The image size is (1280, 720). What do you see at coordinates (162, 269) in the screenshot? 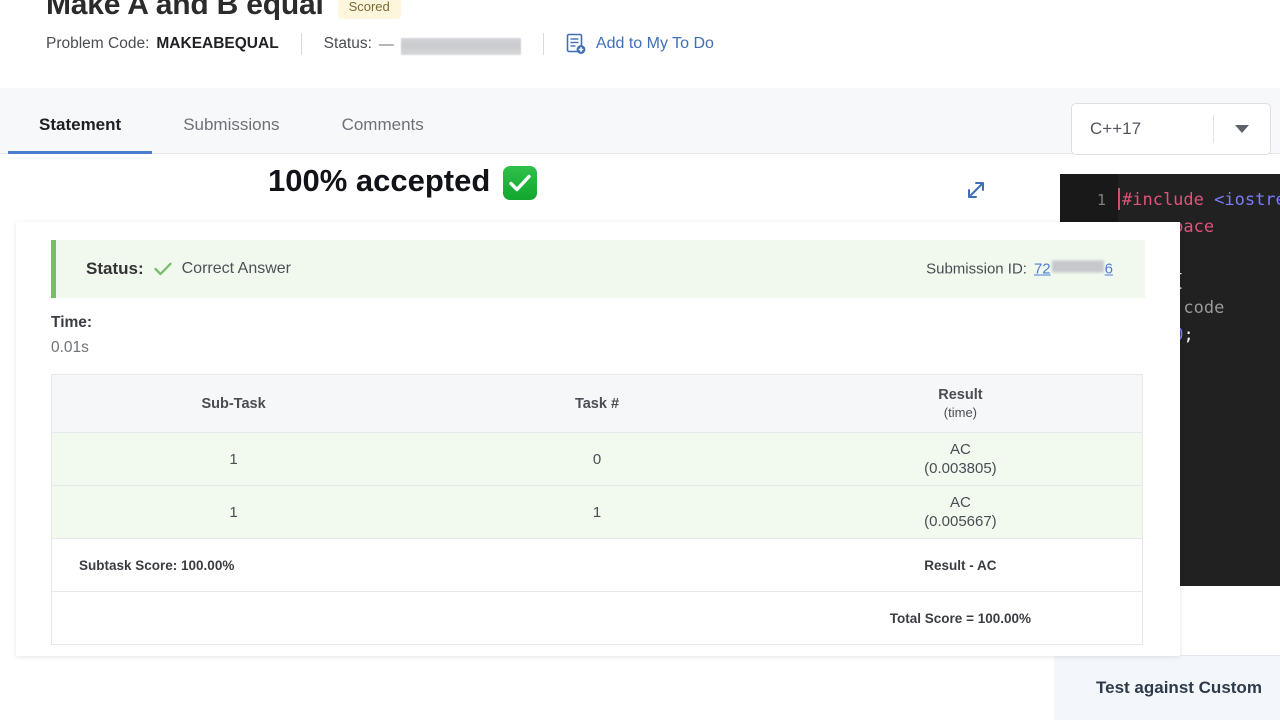
I see `check-mark-icon` at bounding box center [162, 269].